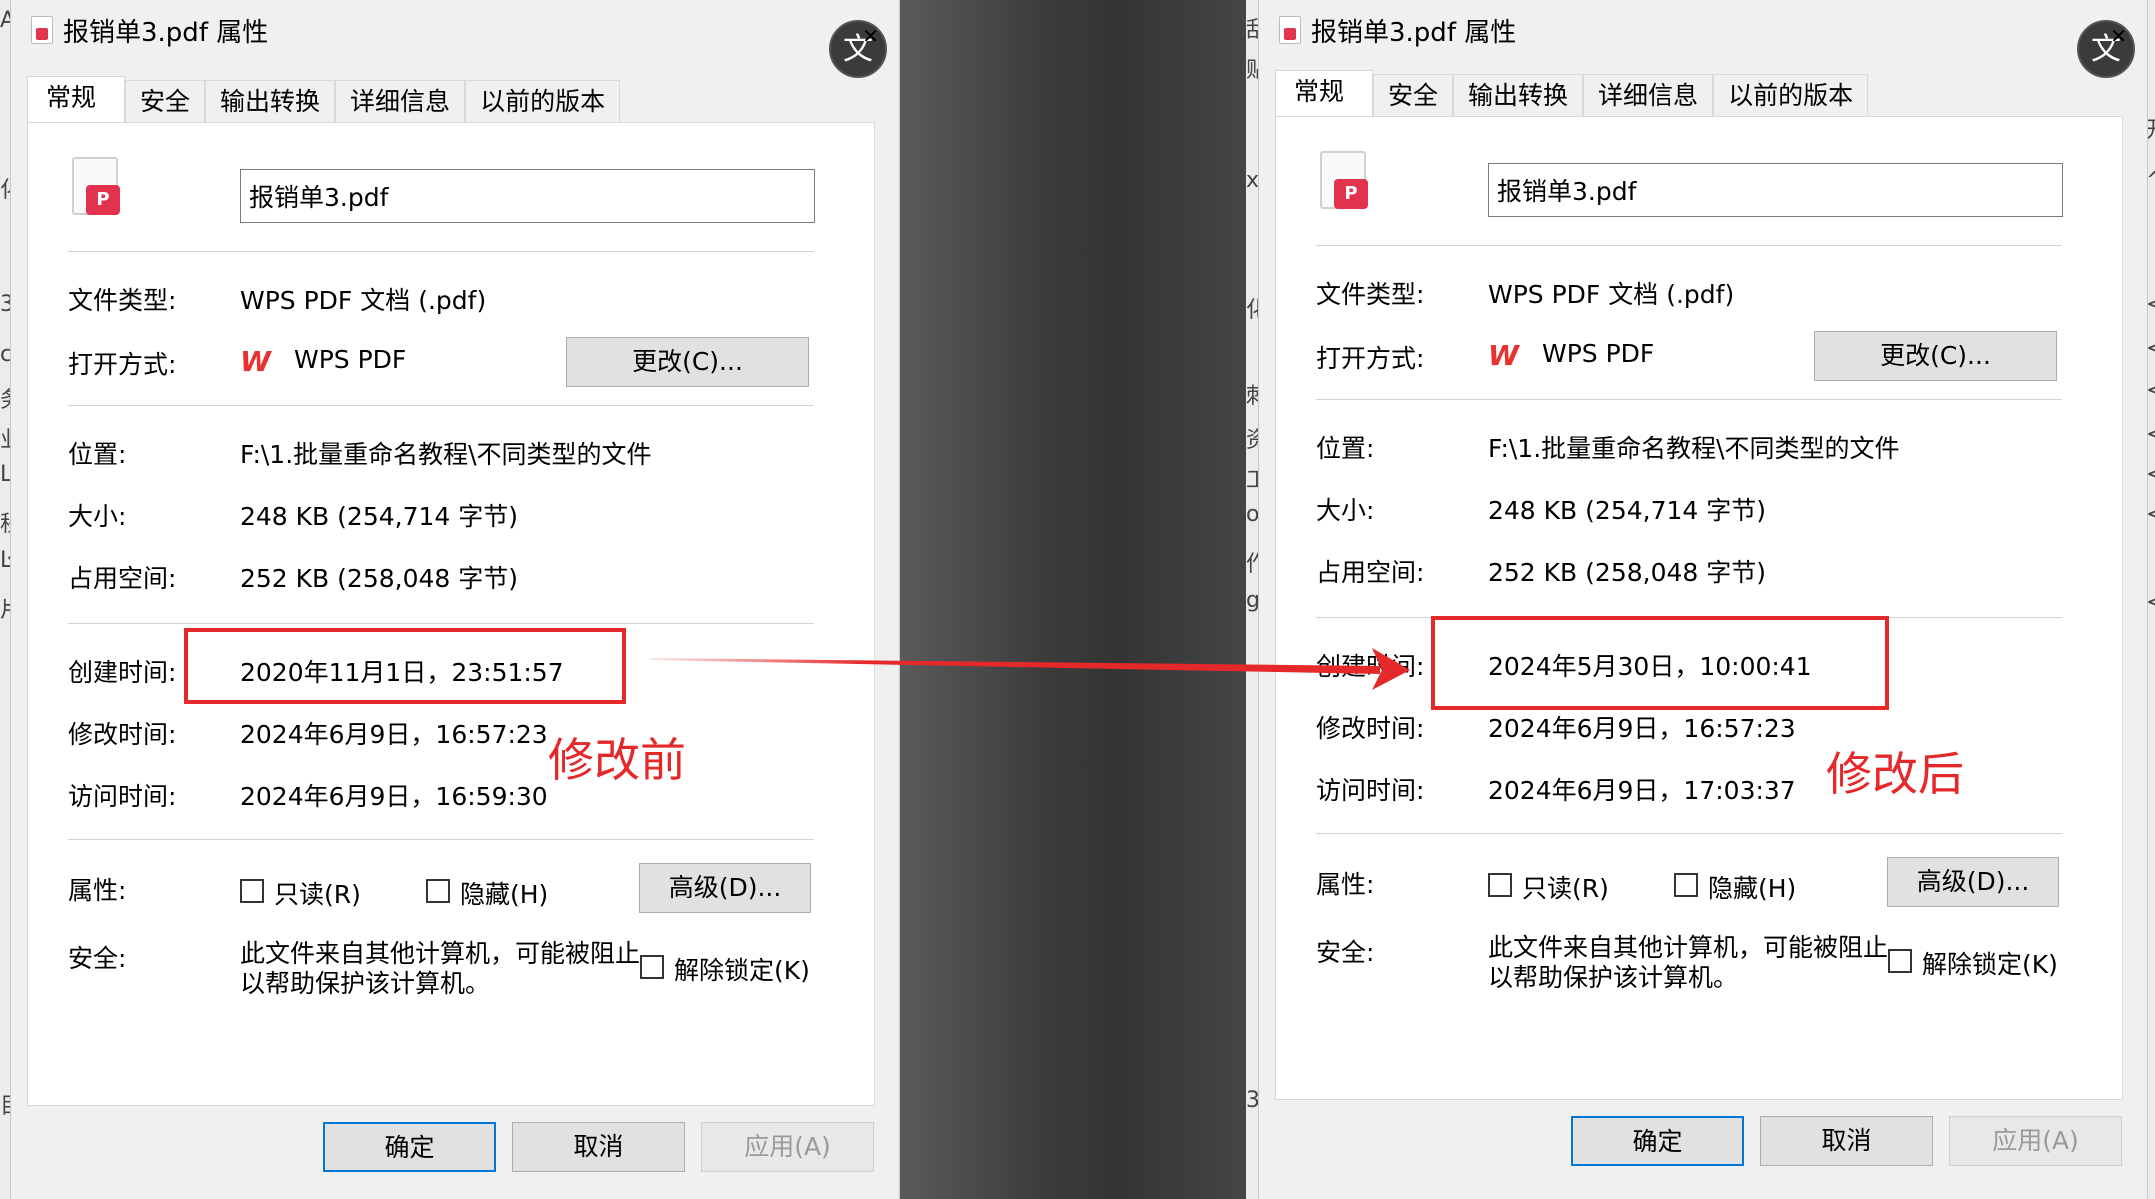  What do you see at coordinates (1015, 666) in the screenshot?
I see `arrow-shaft` at bounding box center [1015, 666].